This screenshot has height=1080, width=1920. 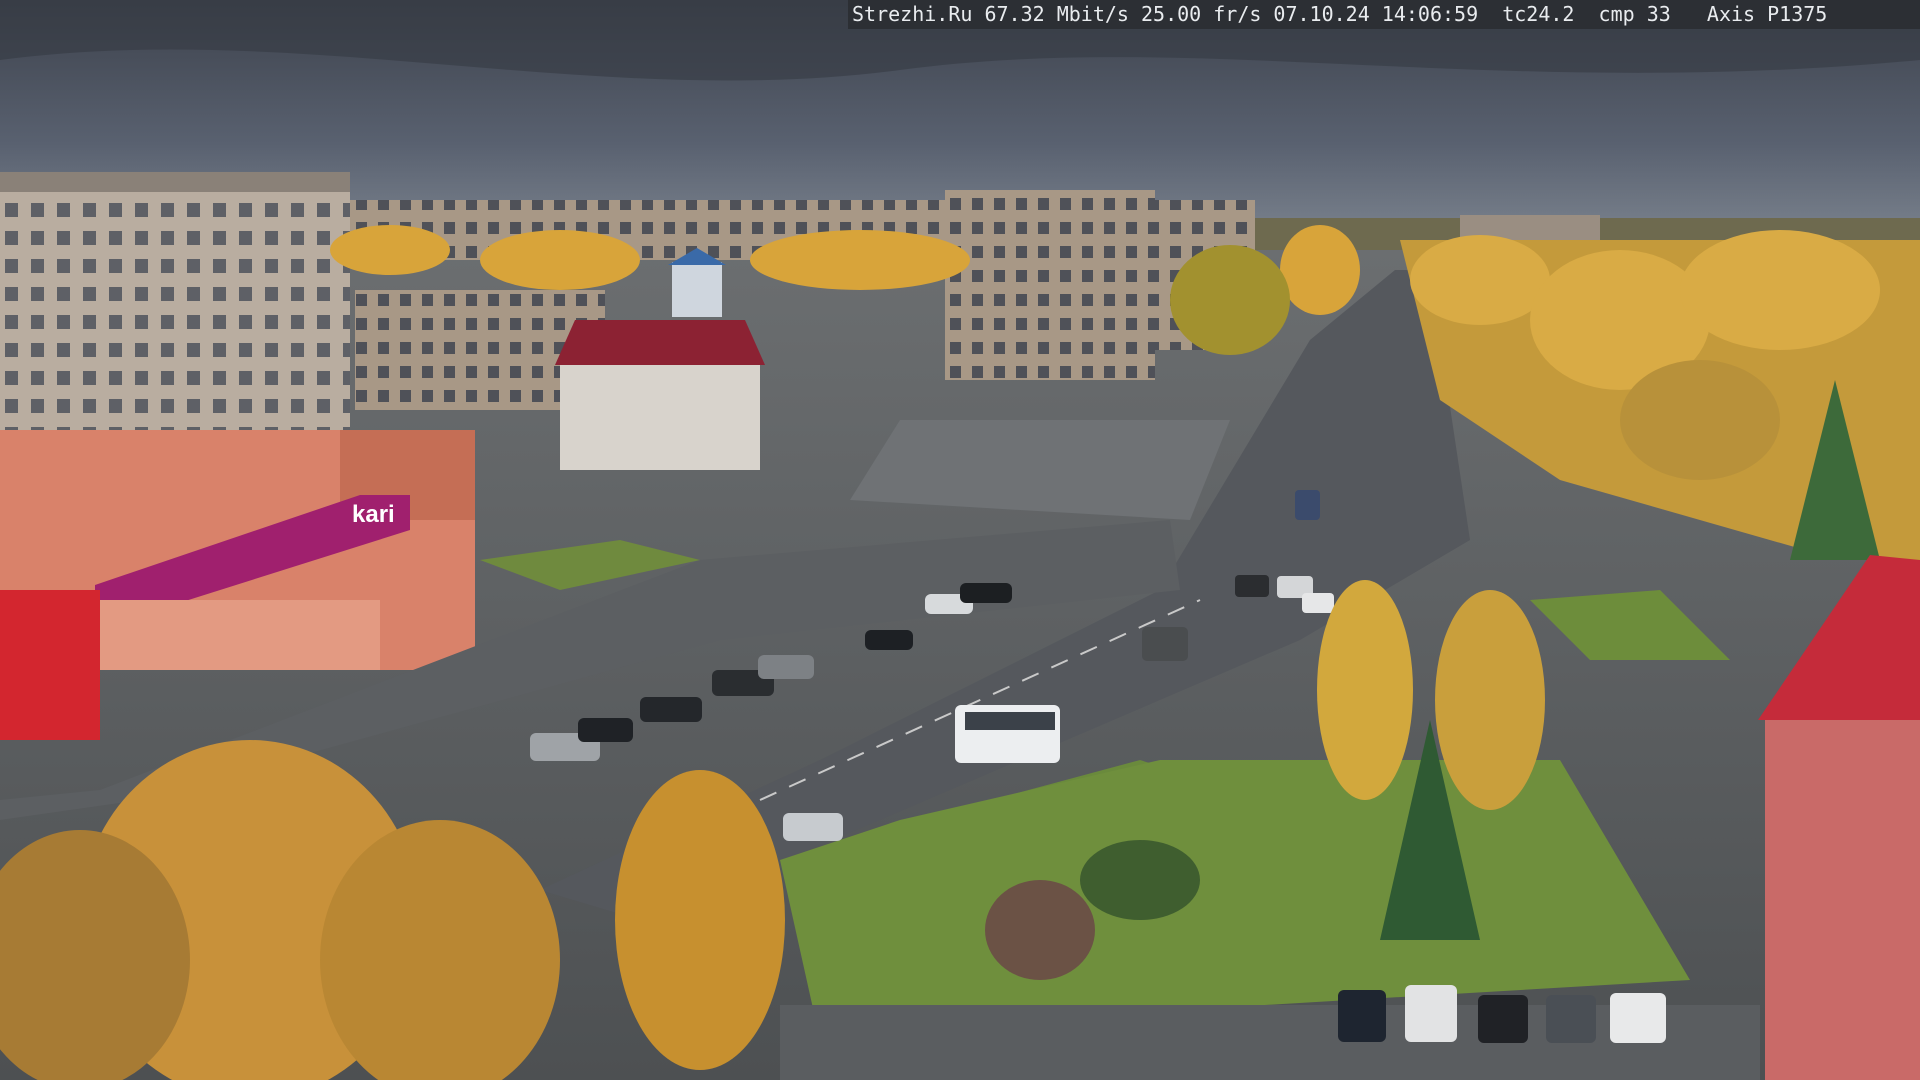 I want to click on store-logo: kari, so click(x=373, y=514).